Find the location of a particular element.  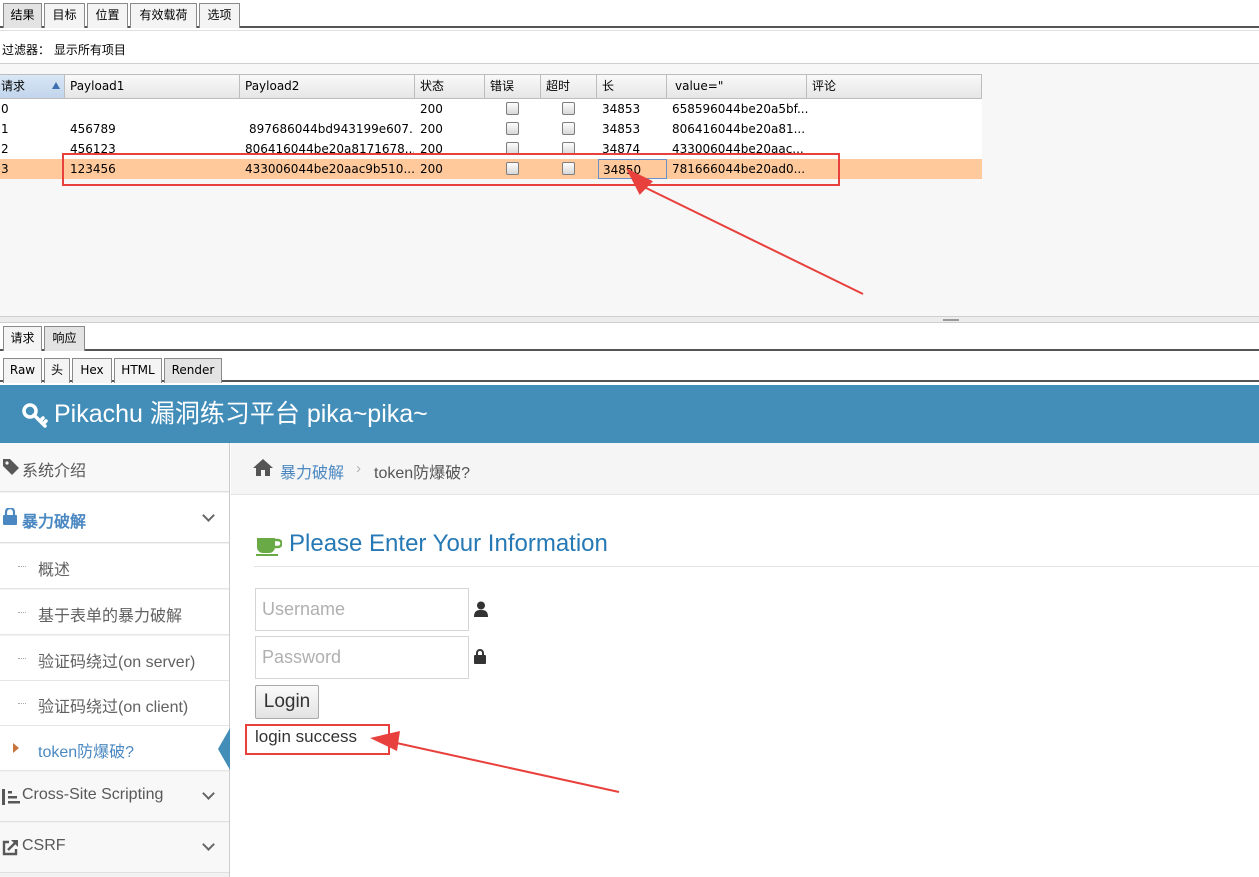

home-icon is located at coordinates (263, 467).